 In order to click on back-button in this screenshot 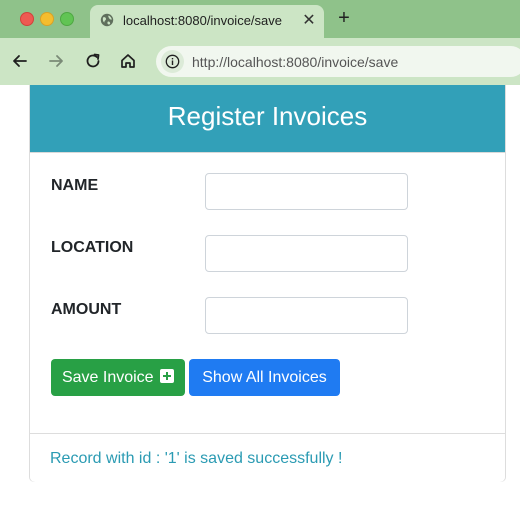, I will do `click(20, 61)`.